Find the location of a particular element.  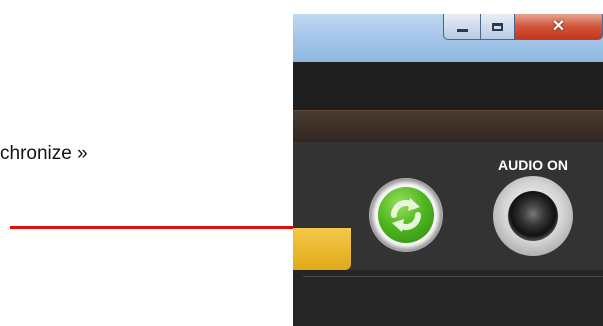

audio-toggle-button is located at coordinates (533, 216).